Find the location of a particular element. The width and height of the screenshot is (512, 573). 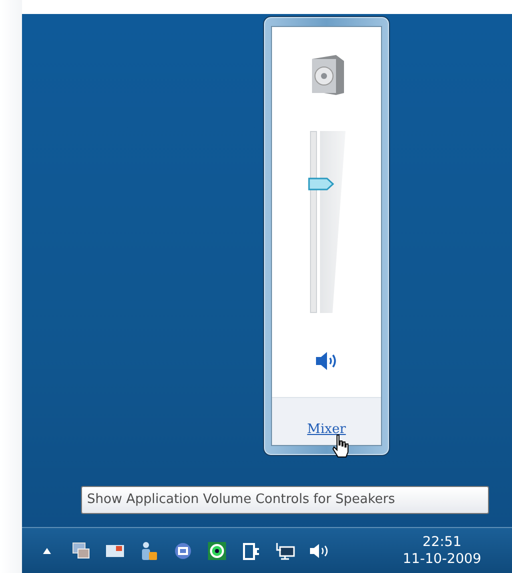

show-hidden-icons-arrow is located at coordinates (47, 551).